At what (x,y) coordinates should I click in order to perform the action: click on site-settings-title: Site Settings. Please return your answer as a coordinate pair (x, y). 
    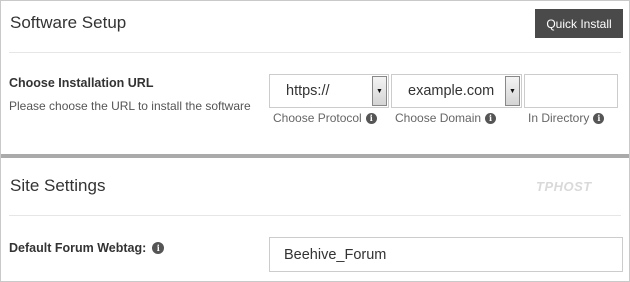
    Looking at the image, I should click on (58, 185).